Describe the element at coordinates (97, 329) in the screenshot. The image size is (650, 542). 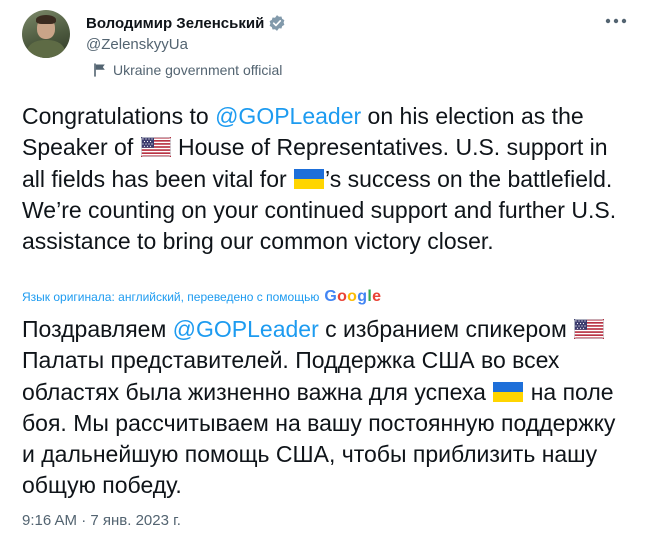
I see `tweet-text-segment: Поздравляем` at that location.